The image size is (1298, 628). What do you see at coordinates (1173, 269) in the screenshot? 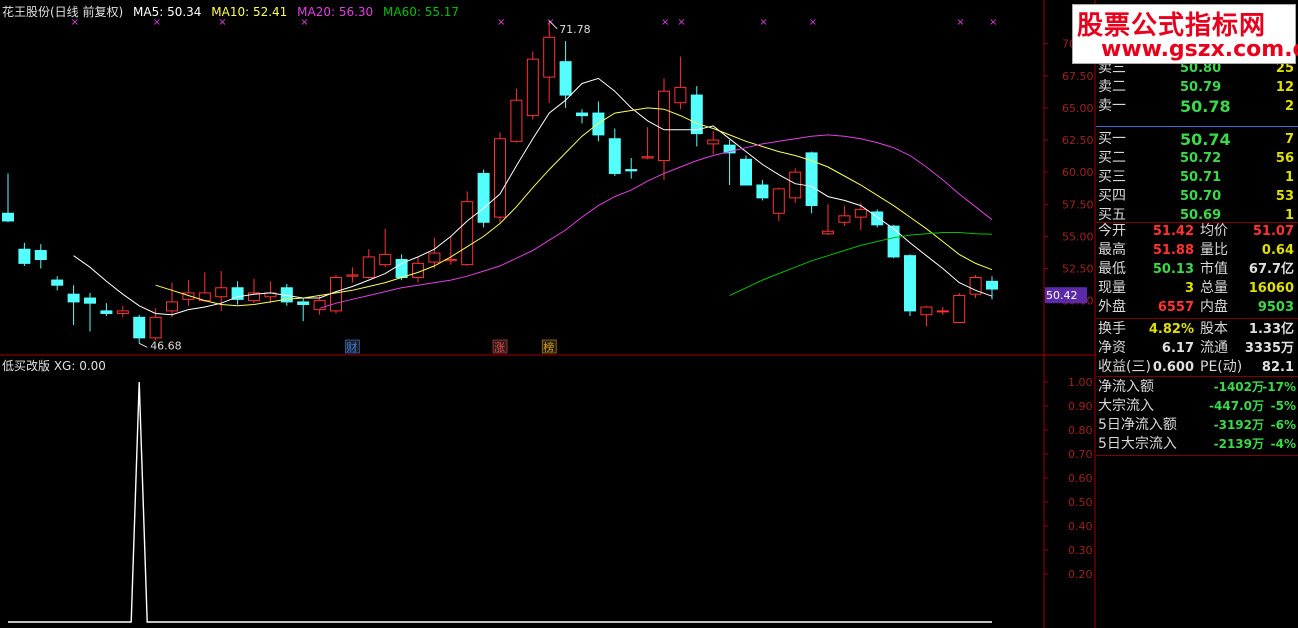
I see `quote-value: 50.13` at bounding box center [1173, 269].